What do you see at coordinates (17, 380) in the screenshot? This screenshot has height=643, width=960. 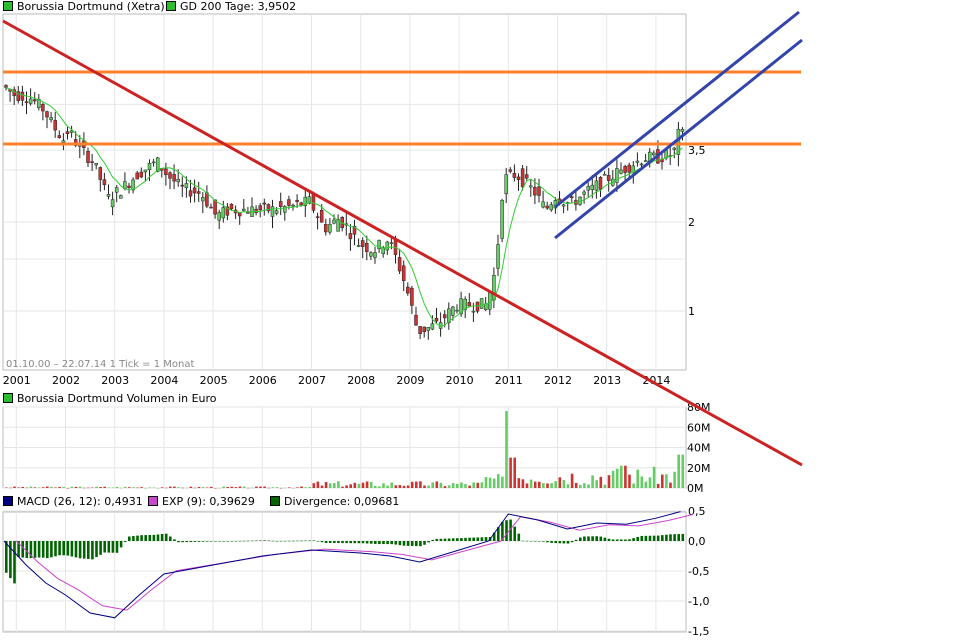 I see `x-tick-label: 2001` at bounding box center [17, 380].